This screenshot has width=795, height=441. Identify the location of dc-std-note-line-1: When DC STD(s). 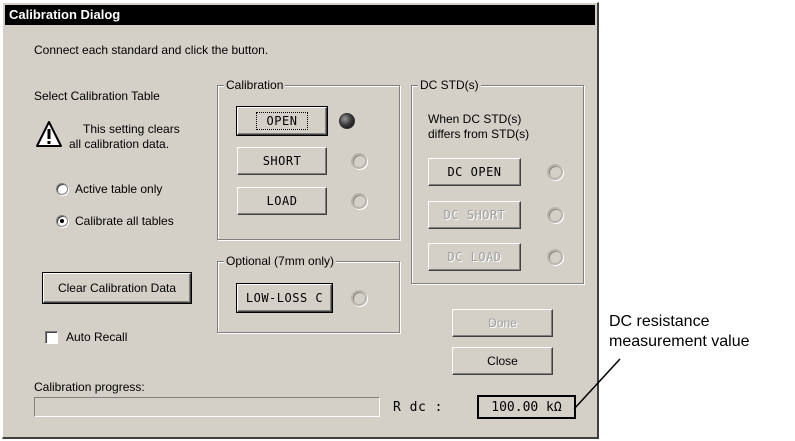
(475, 119).